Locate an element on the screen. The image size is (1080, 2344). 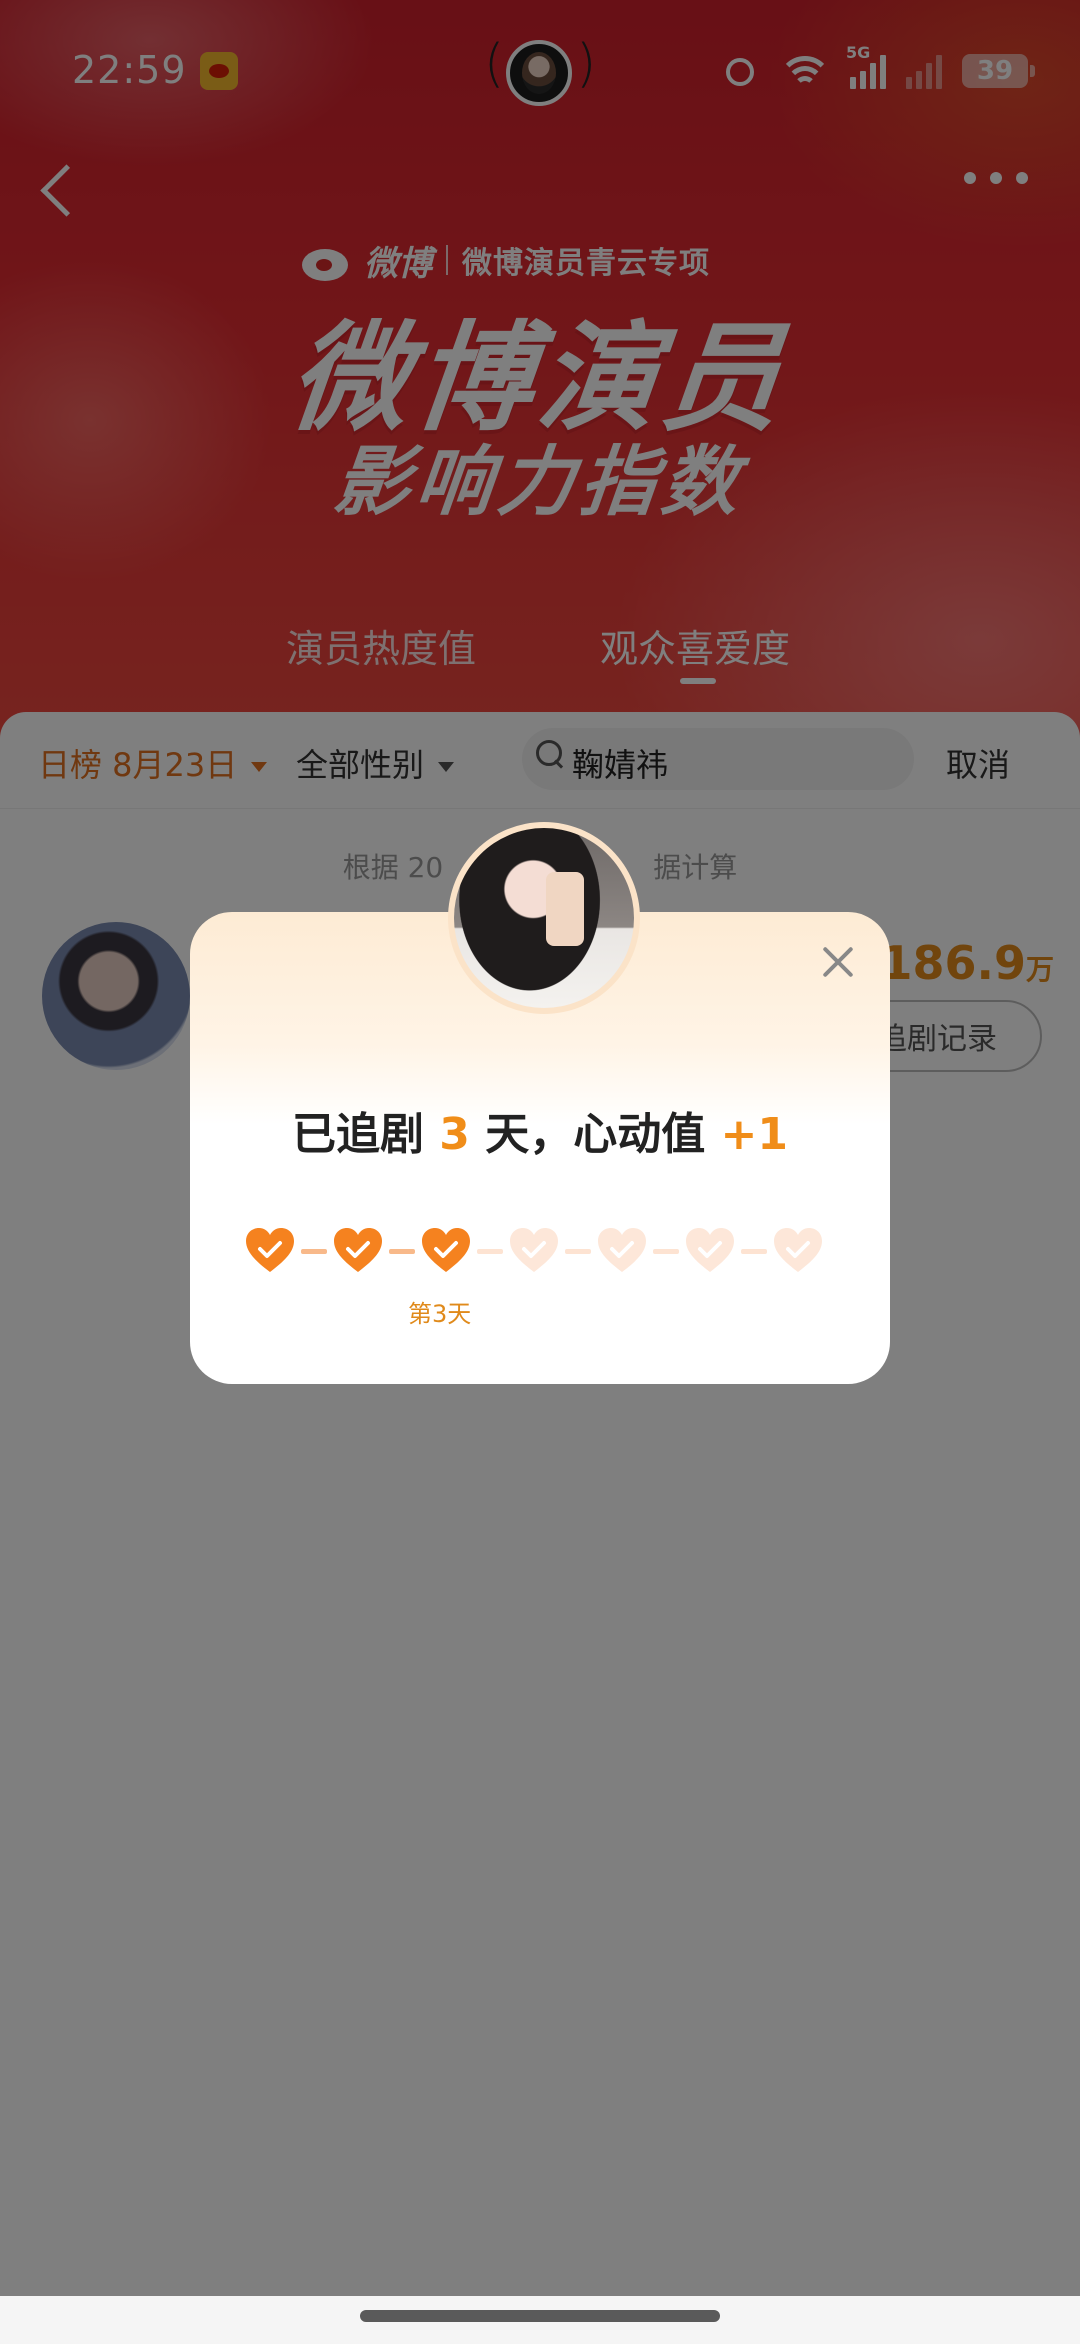
home-indicator is located at coordinates (540, 2316).